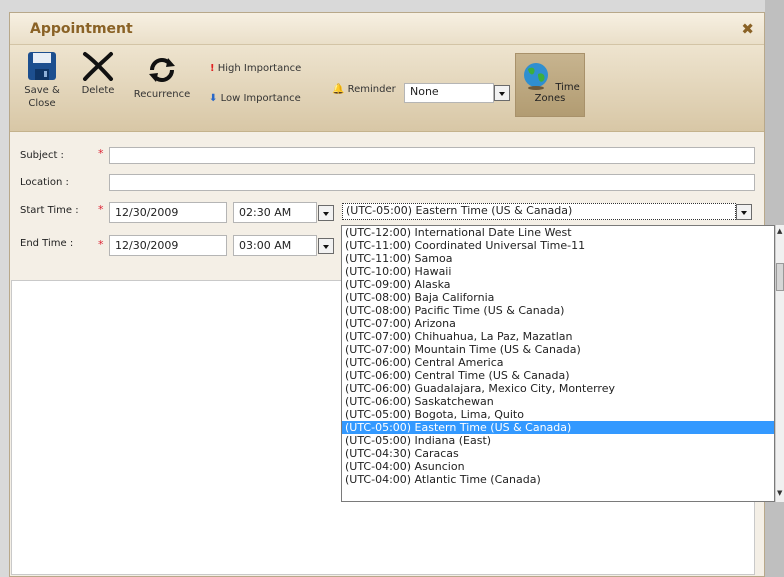 This screenshot has height=577, width=784. Describe the element at coordinates (101, 244) in the screenshot. I see `end-required-mark: *` at that location.